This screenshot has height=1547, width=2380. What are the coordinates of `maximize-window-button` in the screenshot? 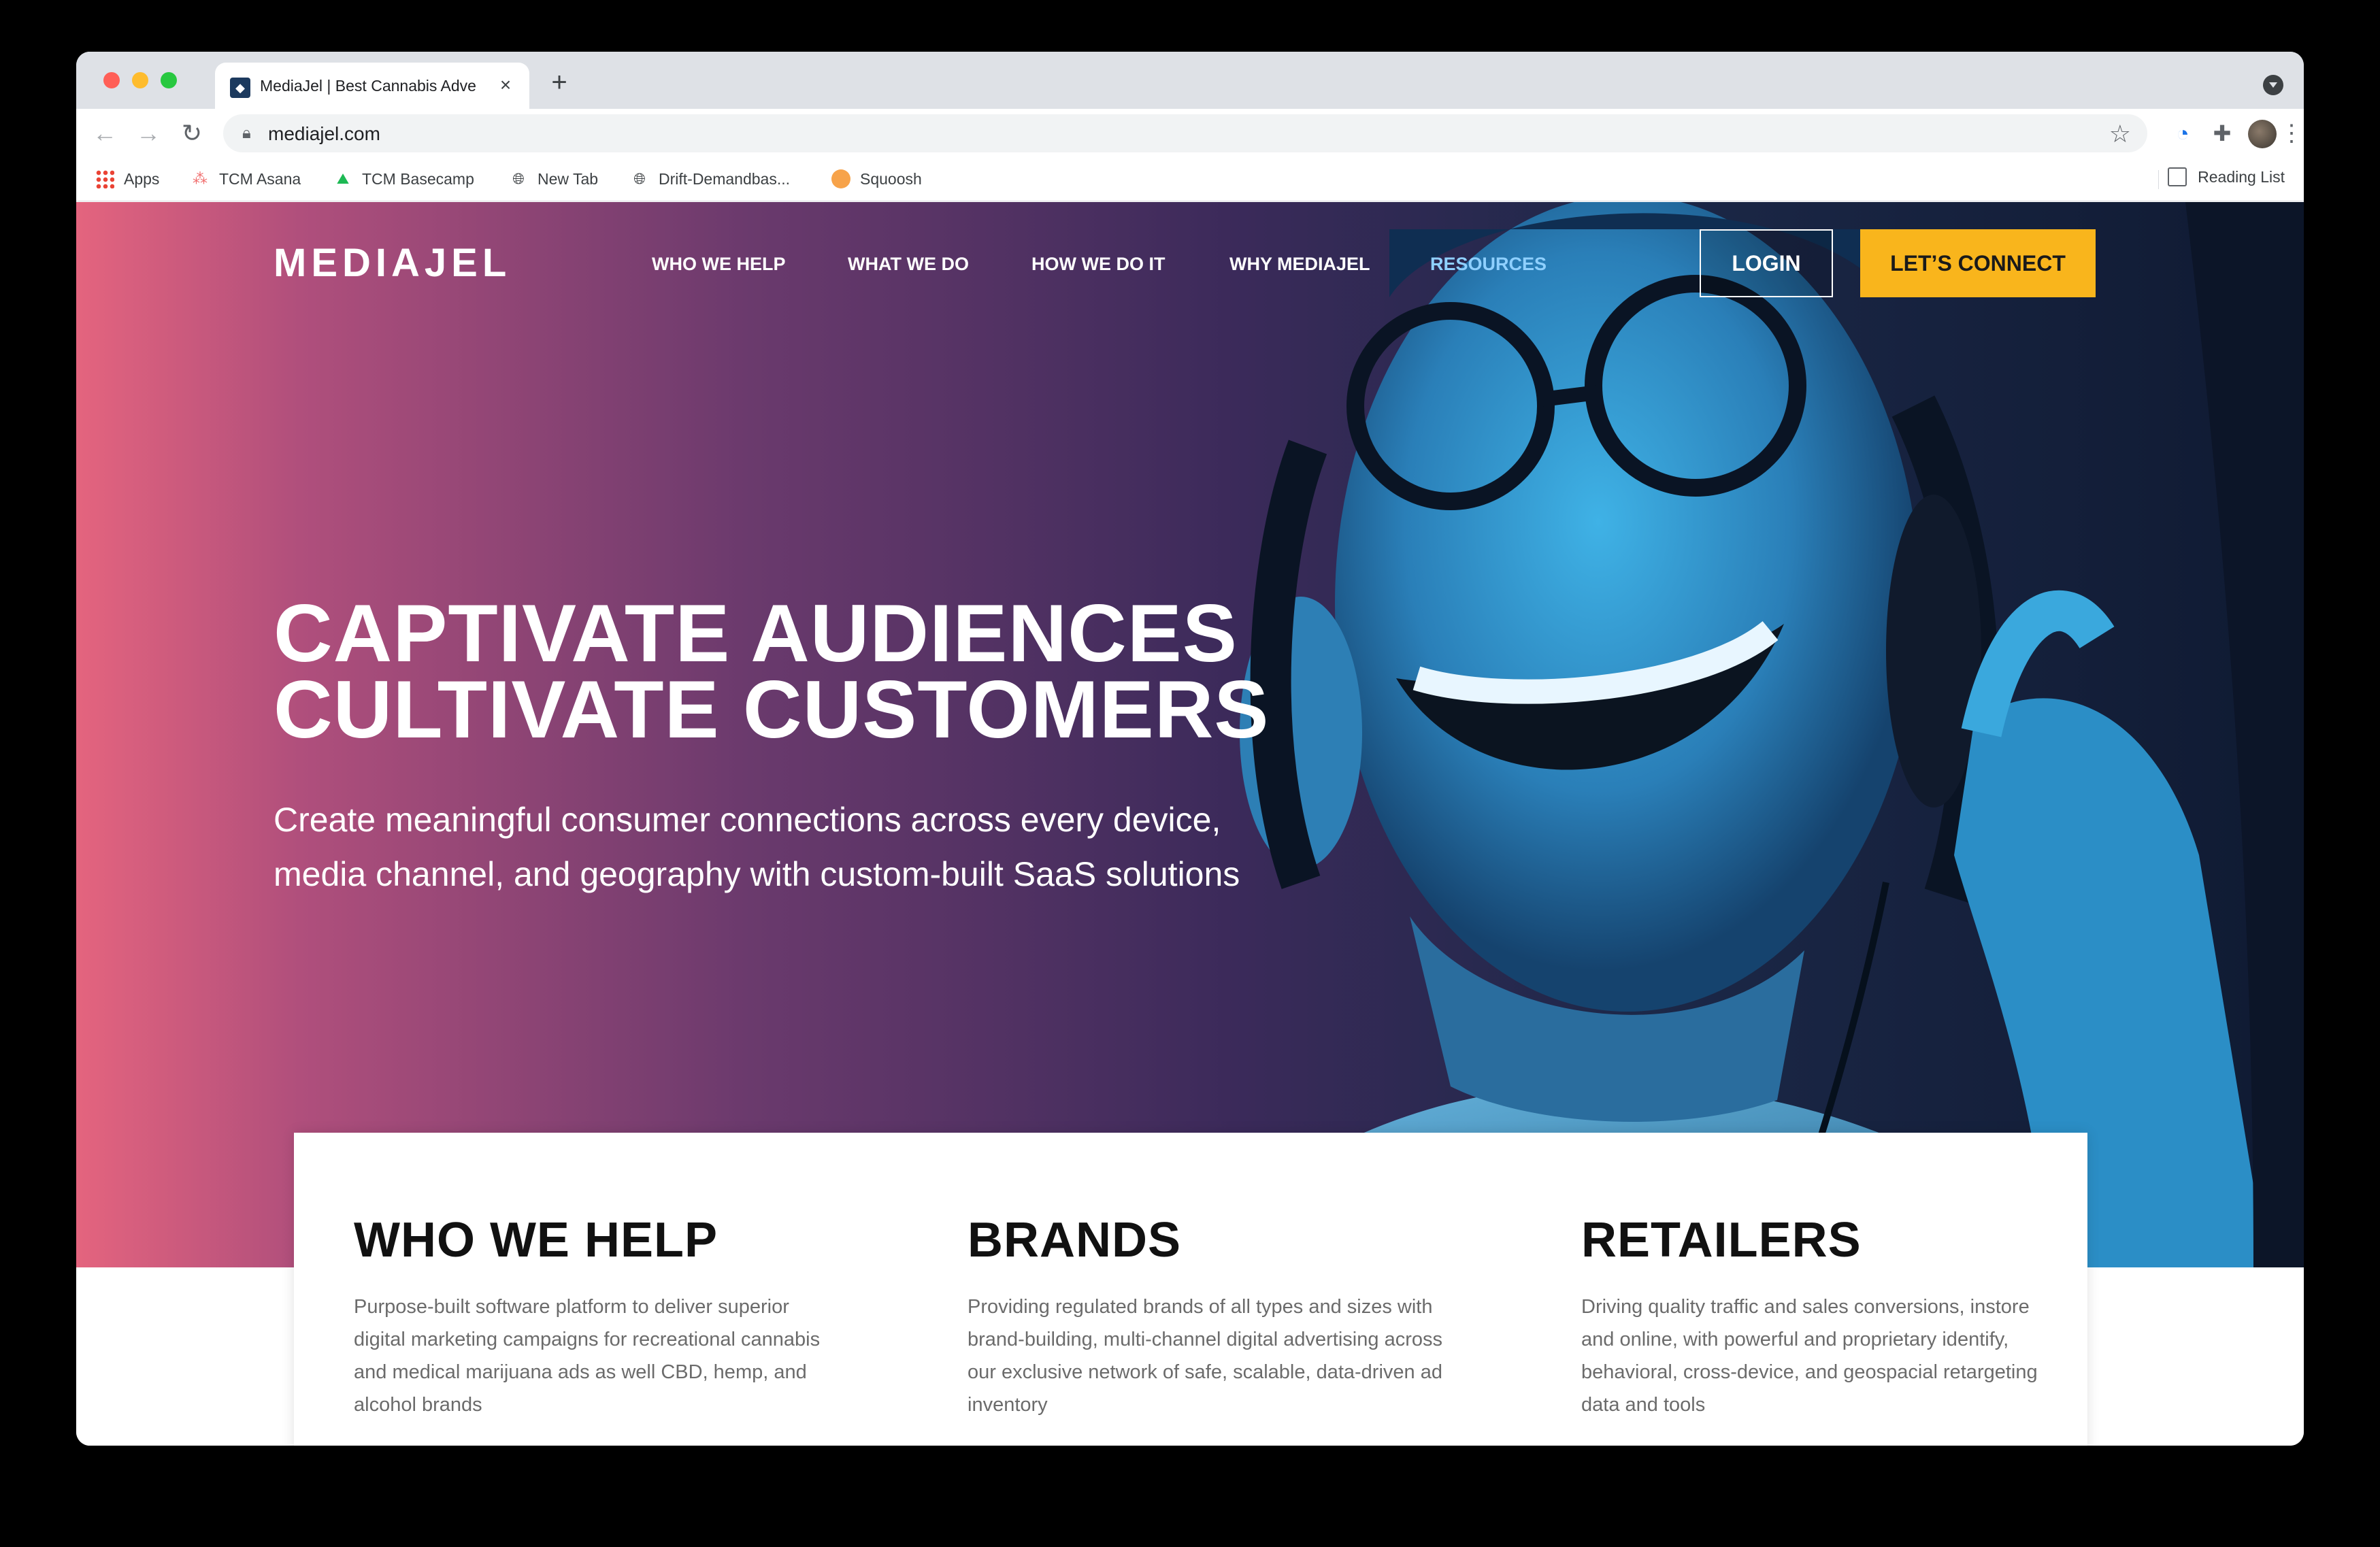 It's located at (169, 80).